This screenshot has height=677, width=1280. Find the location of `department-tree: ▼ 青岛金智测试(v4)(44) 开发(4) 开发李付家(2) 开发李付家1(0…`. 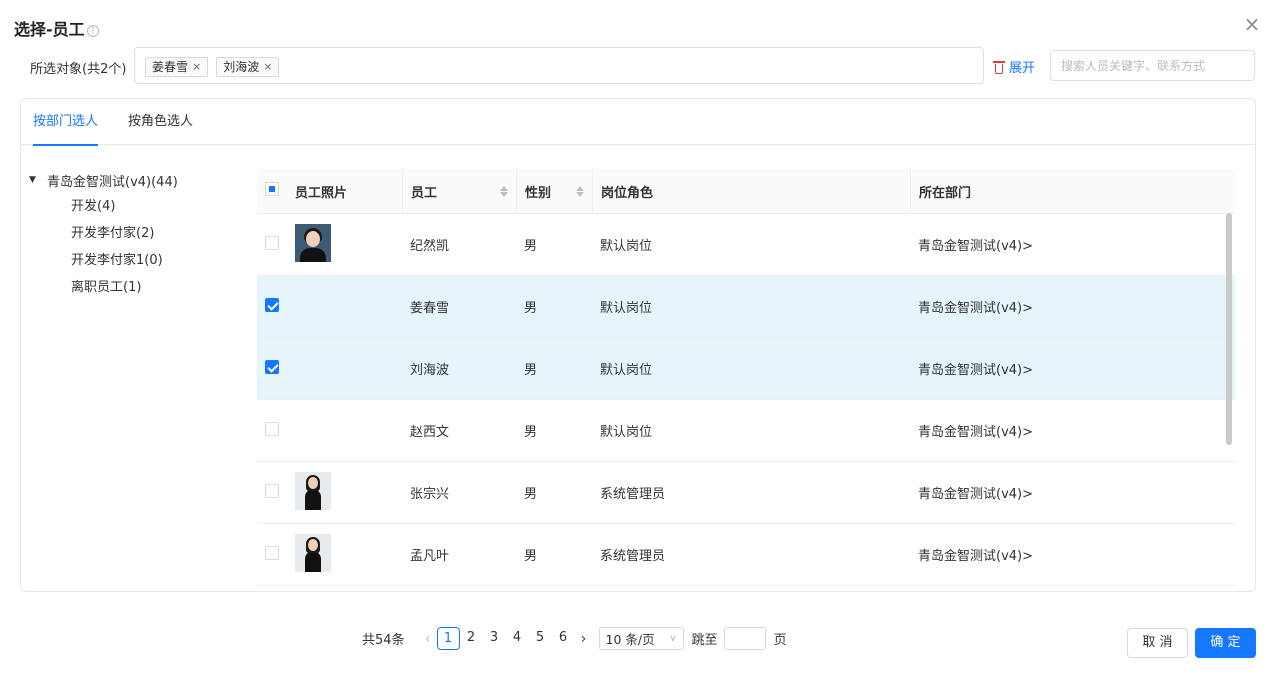

department-tree: ▼ 青岛金智测试(v4)(44) 开发(4) 开发李付家(2) 开发李付家1(0… is located at coordinates (139, 236).